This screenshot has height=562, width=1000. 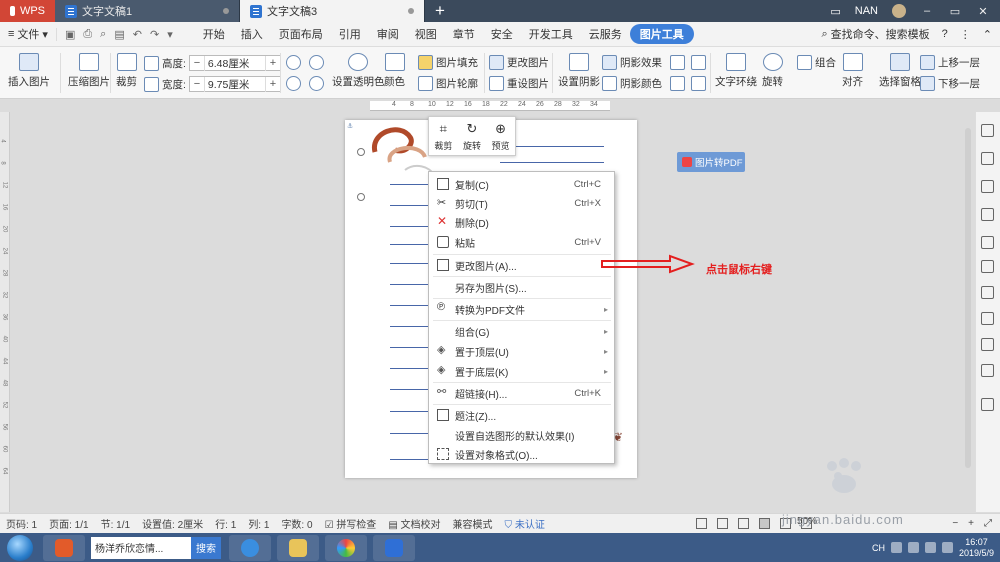 What do you see at coordinates (414, 523) in the screenshot?
I see `proofread-button: ▤ 文档校对` at bounding box center [414, 523].